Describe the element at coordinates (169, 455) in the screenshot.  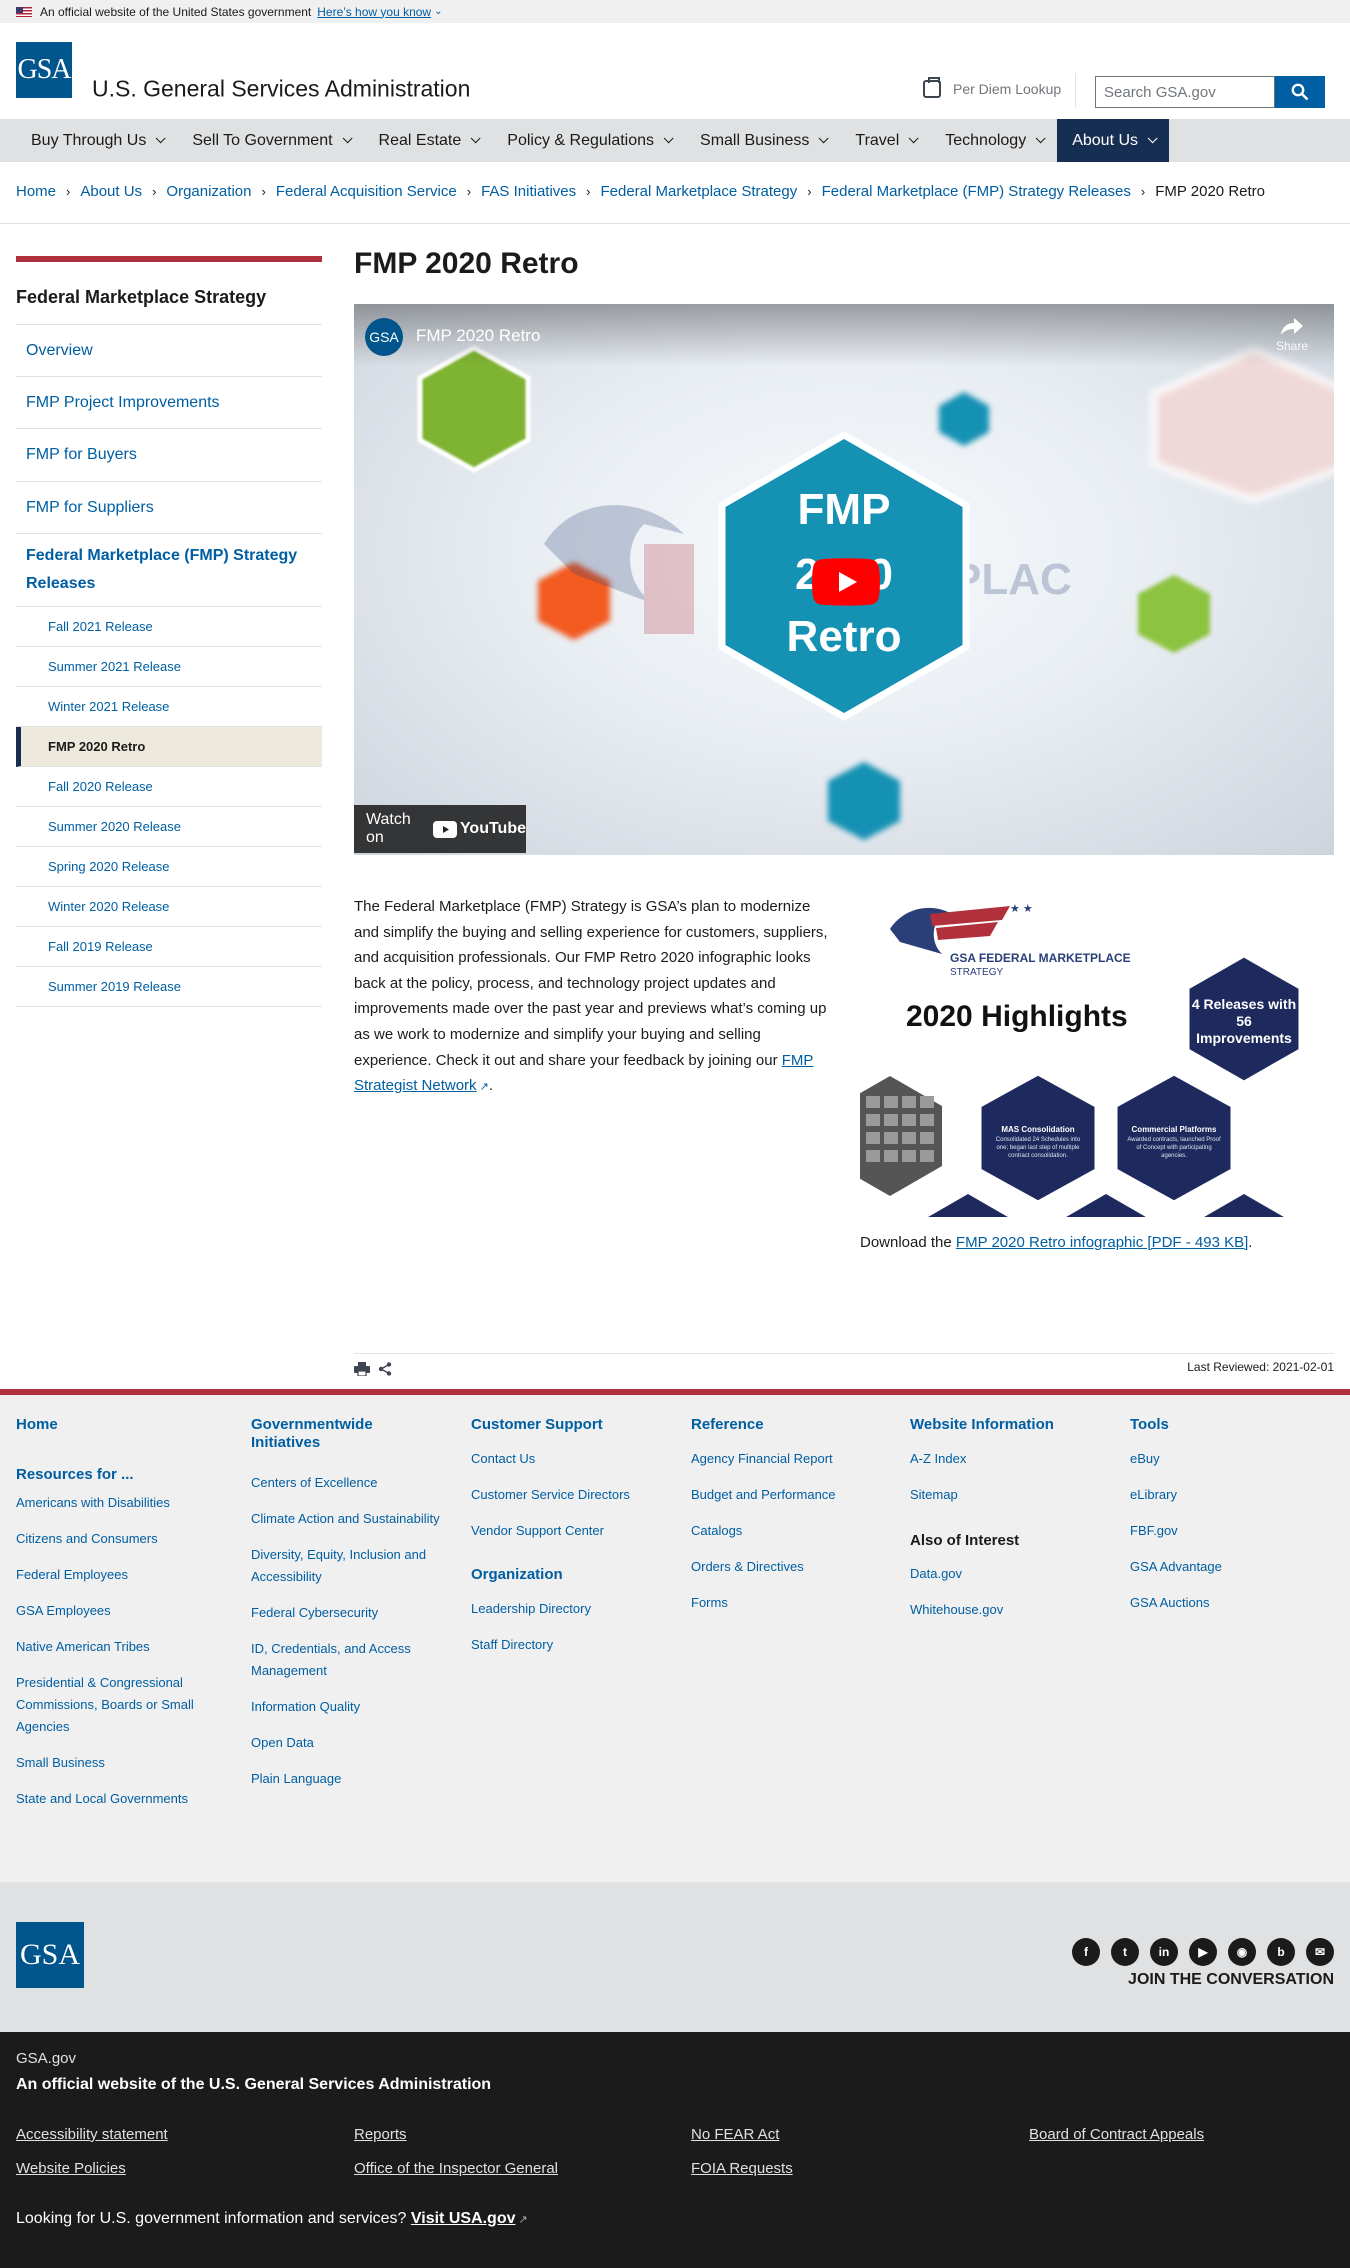
I see `side-nav-fmp-for-buyers: FMP for Buyers` at that location.